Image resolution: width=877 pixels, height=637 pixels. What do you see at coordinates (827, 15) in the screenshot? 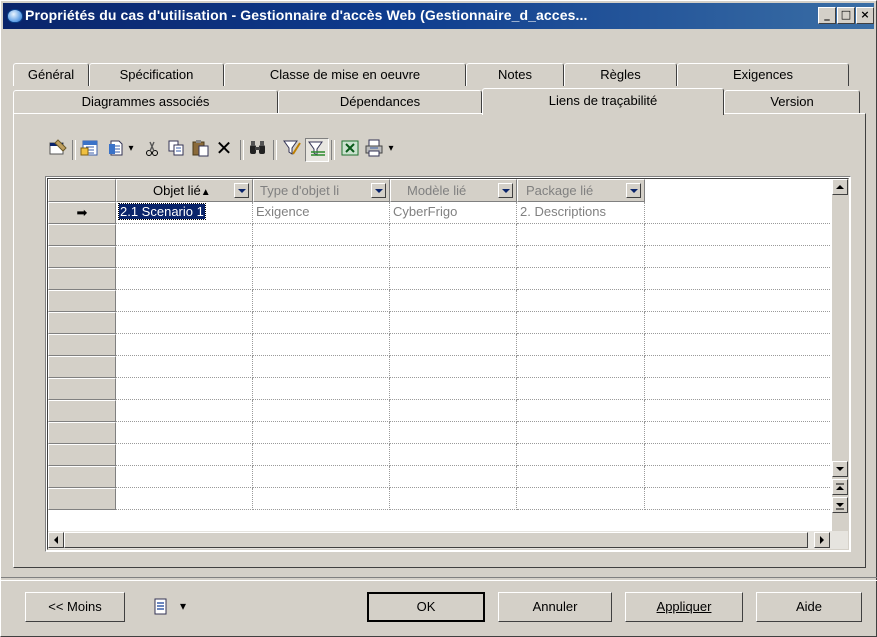
I see `minimize-button: _` at bounding box center [827, 15].